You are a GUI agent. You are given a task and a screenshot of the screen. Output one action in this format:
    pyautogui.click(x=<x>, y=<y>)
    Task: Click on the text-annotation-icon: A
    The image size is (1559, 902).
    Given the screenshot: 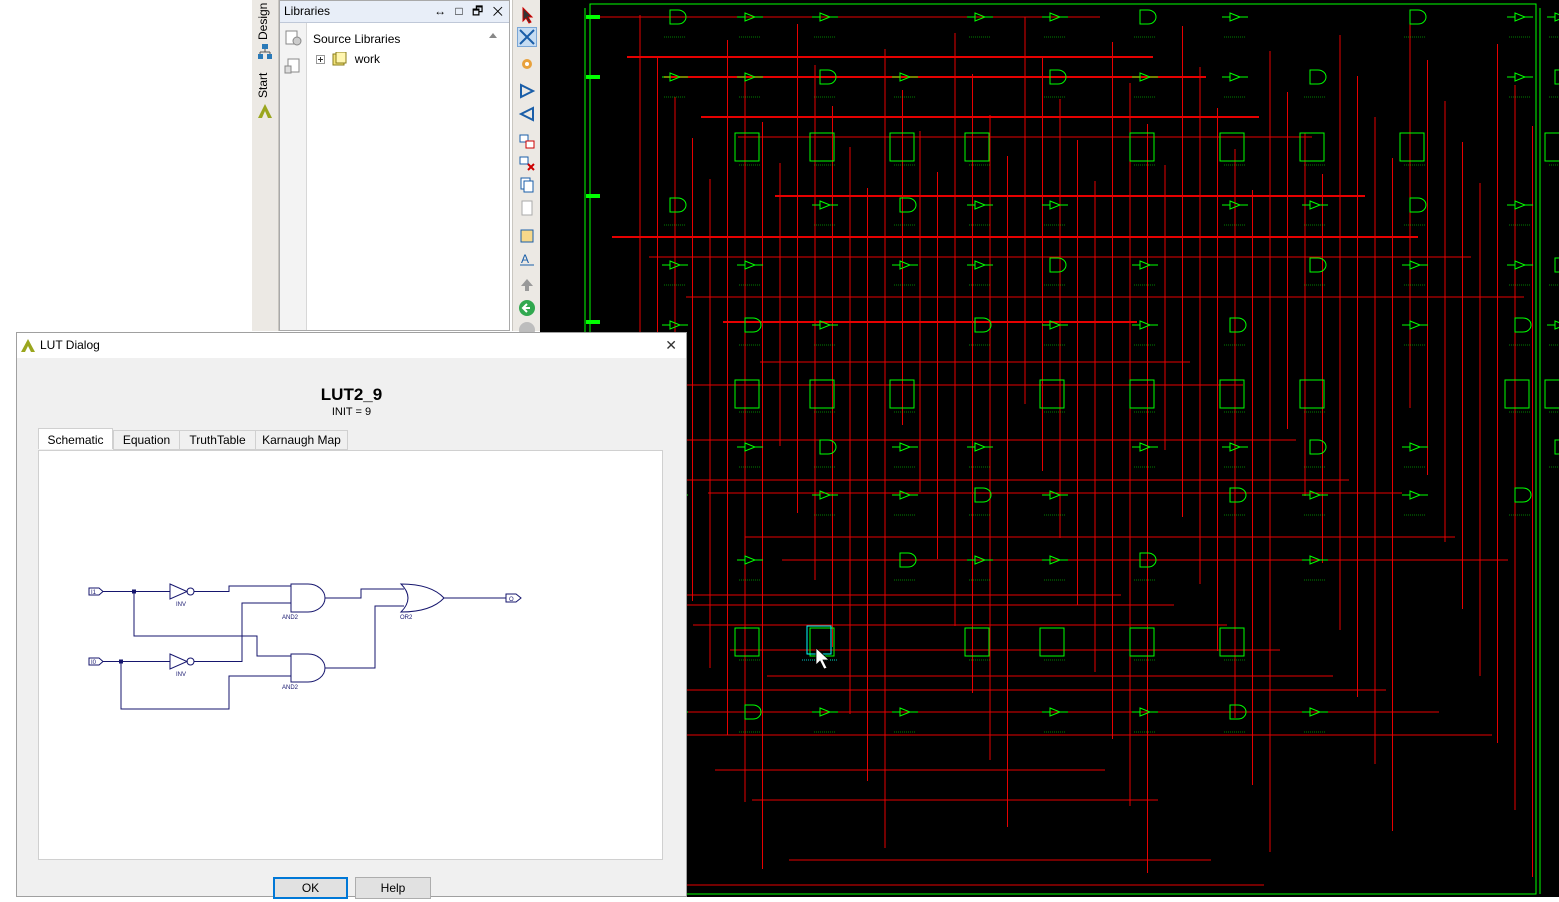 What is the action you would take?
    pyautogui.click(x=527, y=258)
    